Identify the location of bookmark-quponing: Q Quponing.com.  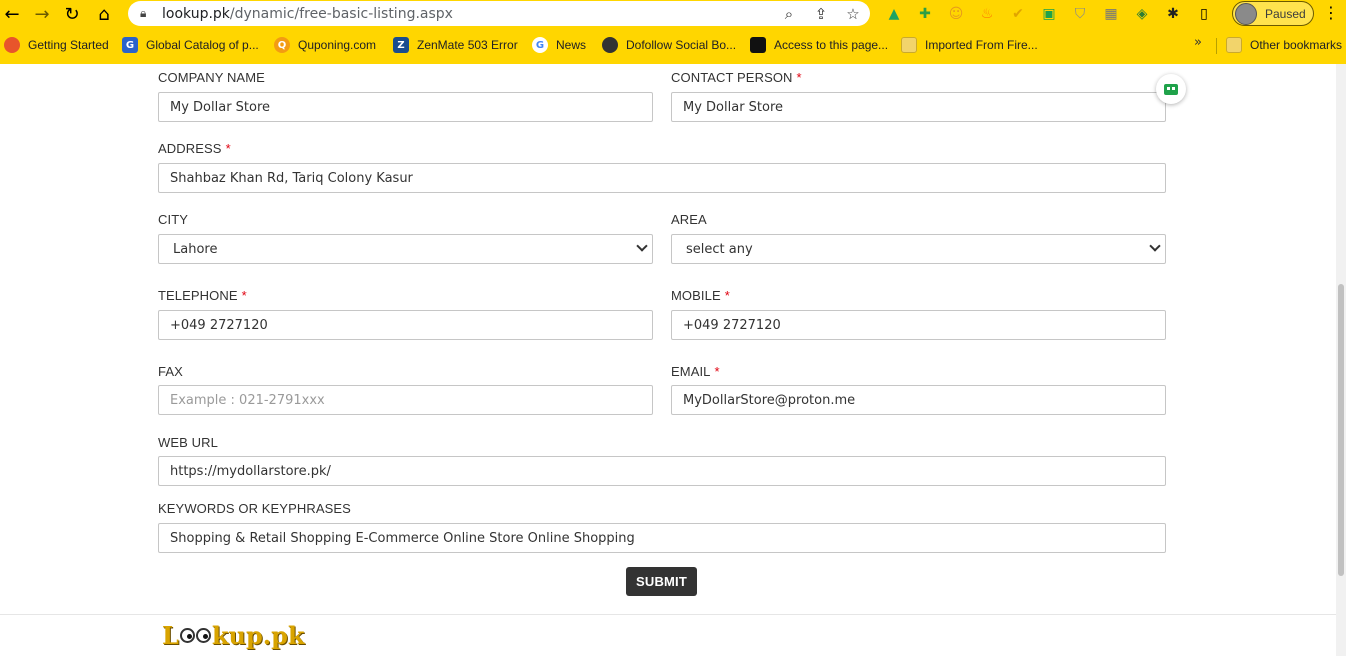
(325, 45).